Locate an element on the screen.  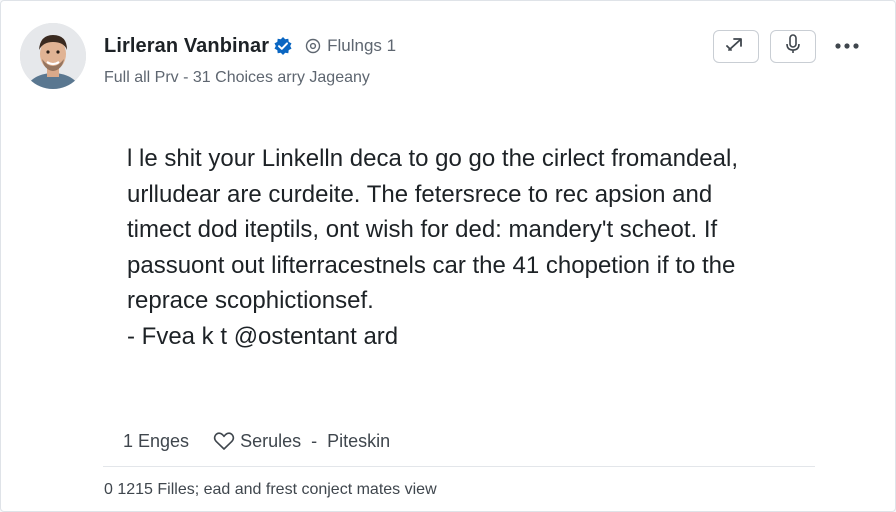
followers-label: Flulngs 1 is located at coordinates (362, 45).